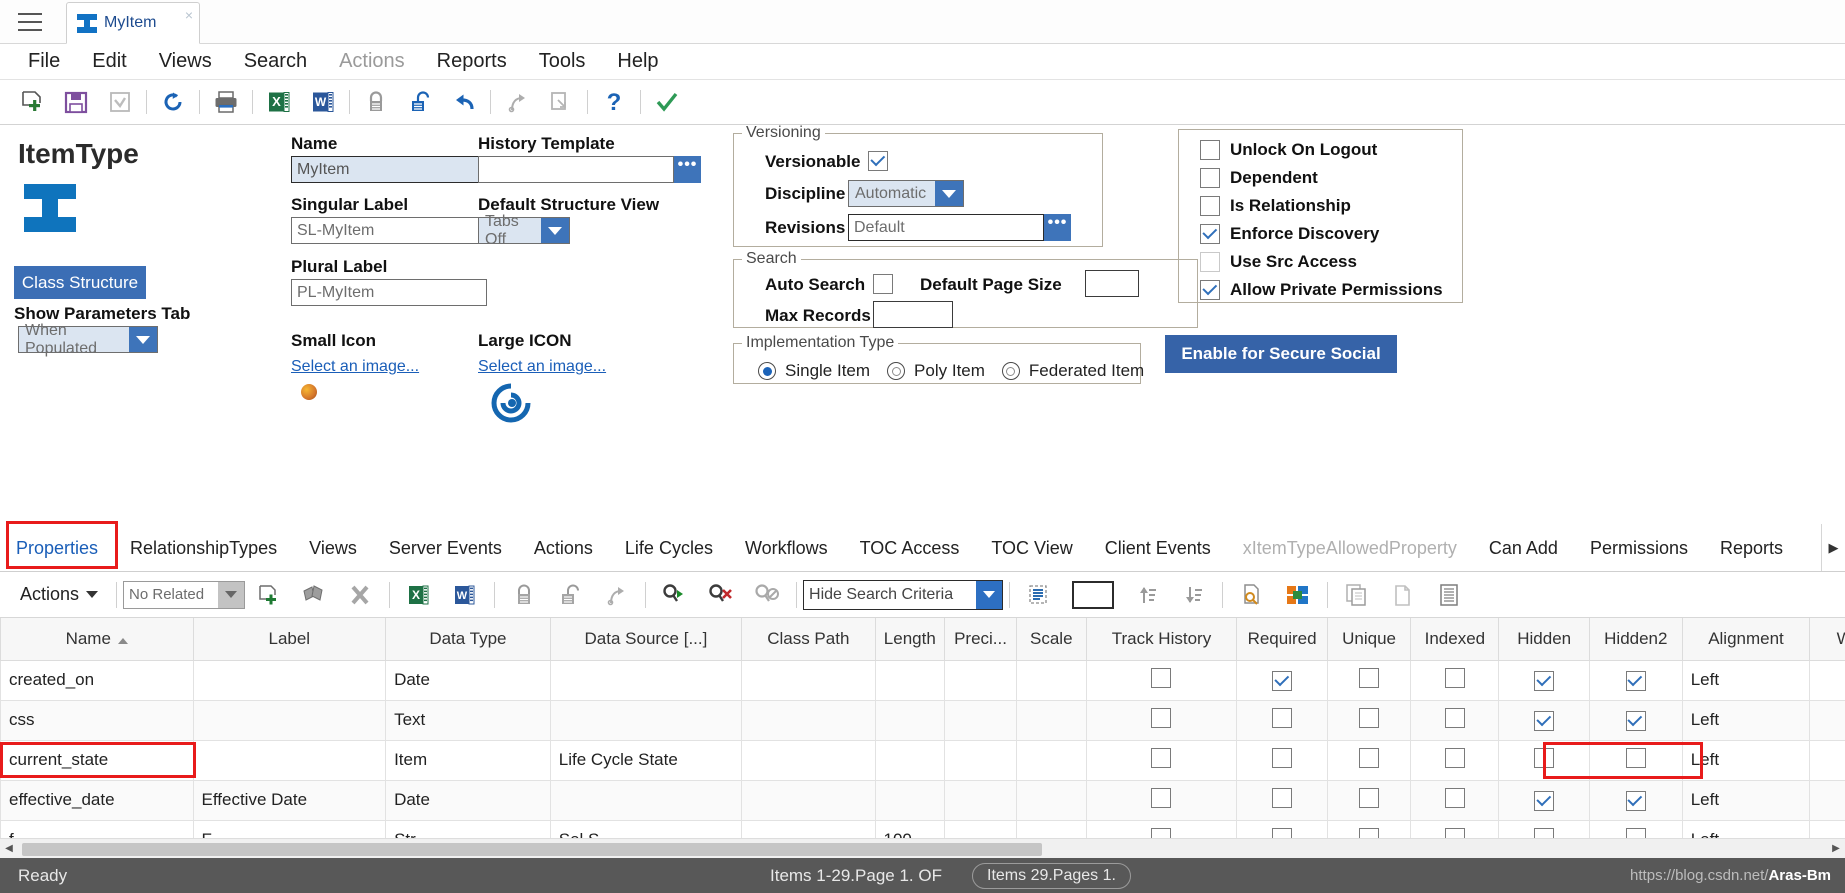  What do you see at coordinates (80, 282) in the screenshot?
I see `class-structure-button: Class Structure` at bounding box center [80, 282].